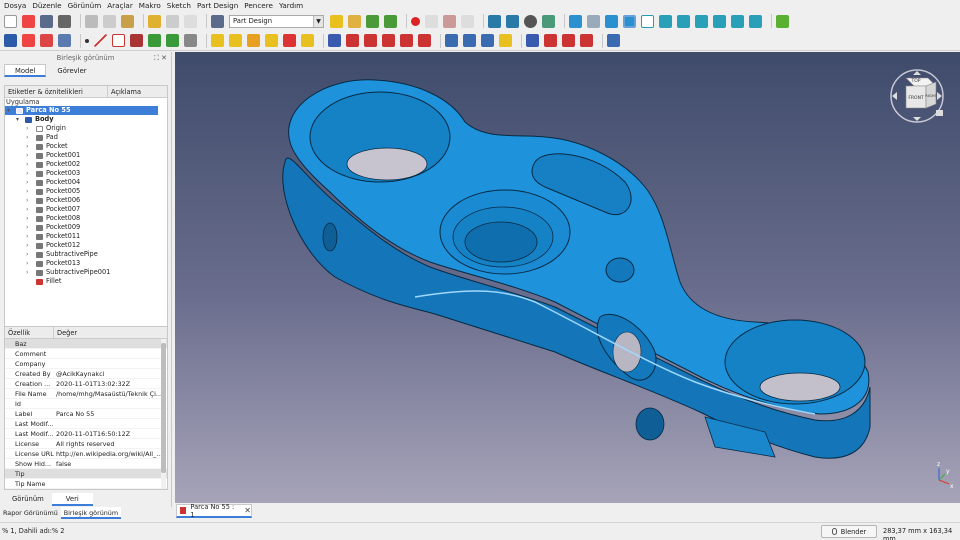  What do you see at coordinates (613, 40) in the screenshot?
I see `boolean-icon` at bounding box center [613, 40].